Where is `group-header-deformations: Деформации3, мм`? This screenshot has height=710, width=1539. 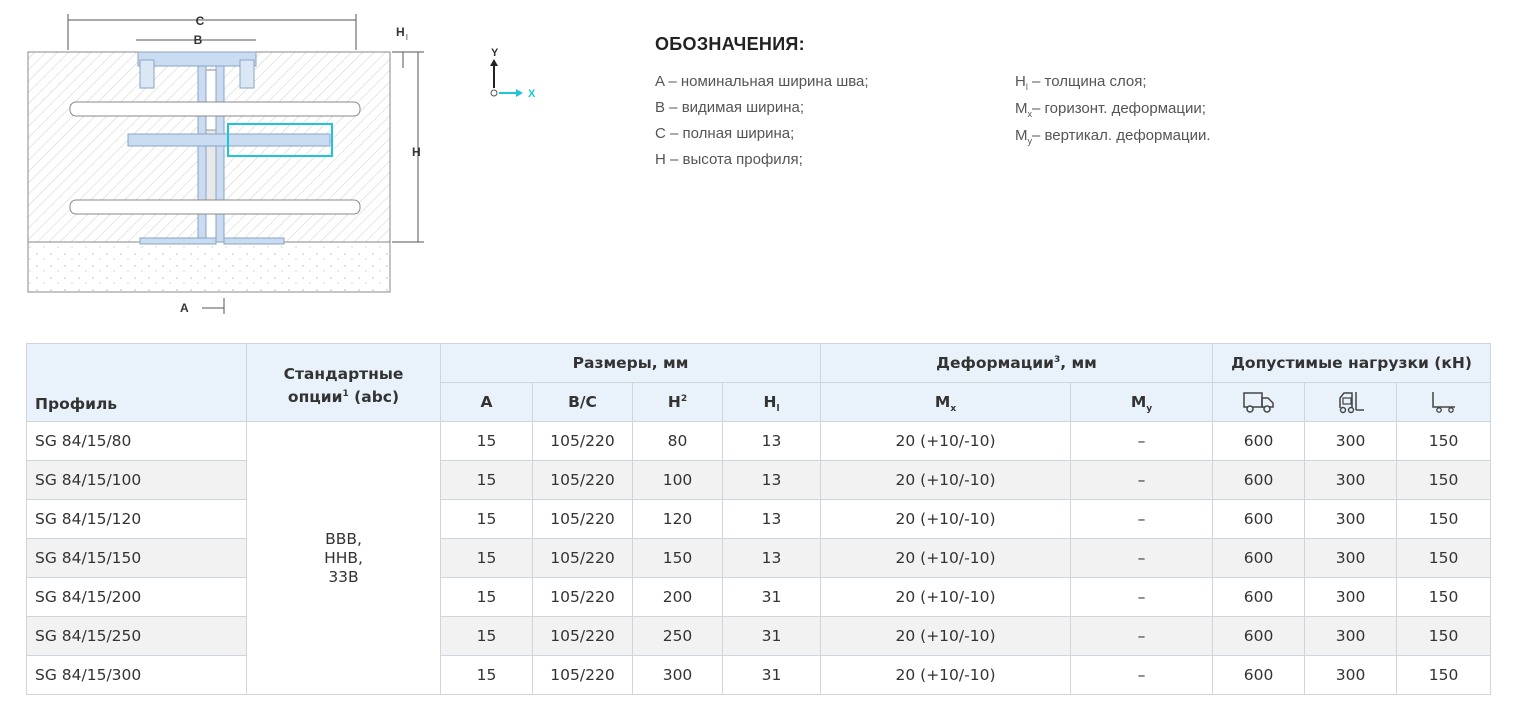 group-header-deformations: Деформации3, мм is located at coordinates (1016, 363).